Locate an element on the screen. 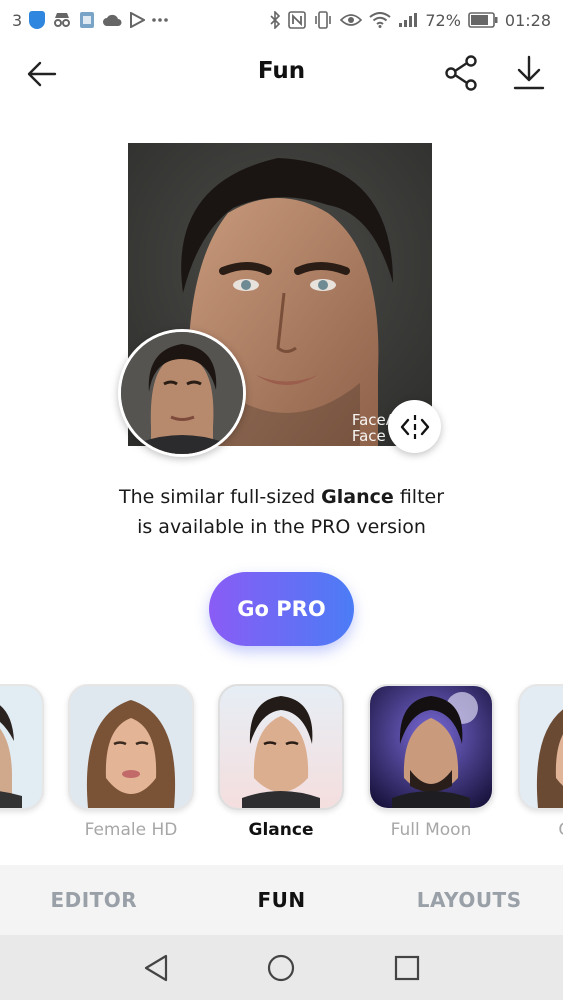 The image size is (563, 1000). status-bar-right: 72% 01:28 is located at coordinates (410, 20).